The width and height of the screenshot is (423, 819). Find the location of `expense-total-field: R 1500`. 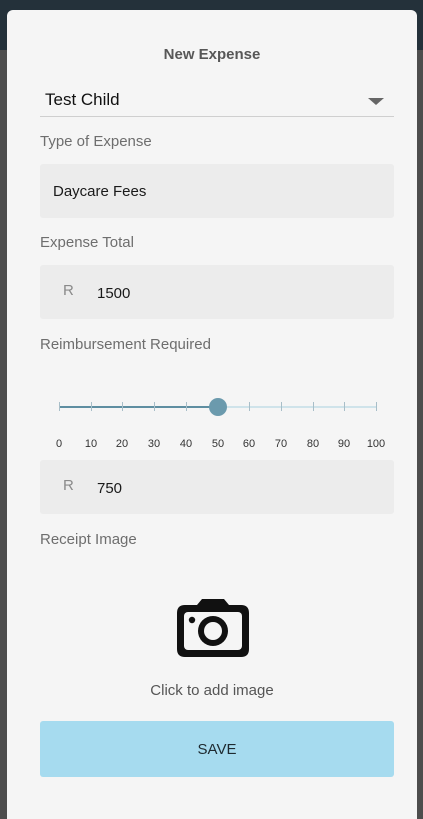

expense-total-field: R 1500 is located at coordinates (217, 292).